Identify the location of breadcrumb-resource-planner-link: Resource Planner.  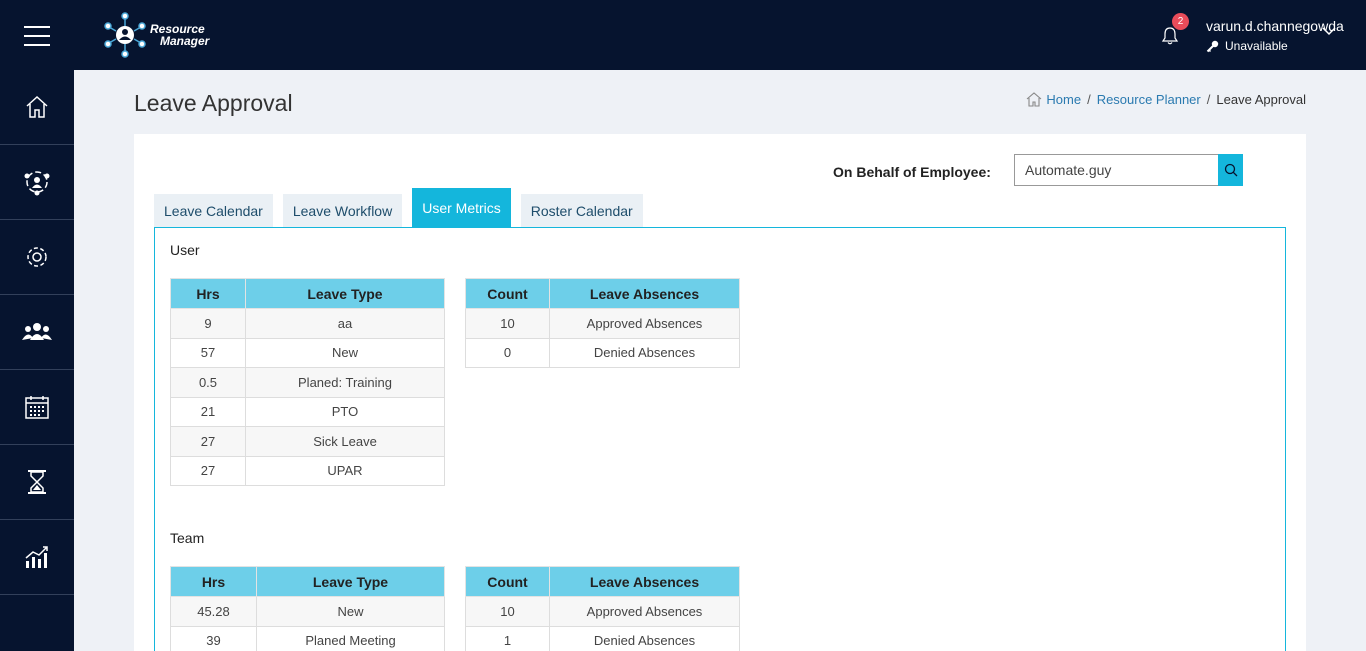
(1149, 99).